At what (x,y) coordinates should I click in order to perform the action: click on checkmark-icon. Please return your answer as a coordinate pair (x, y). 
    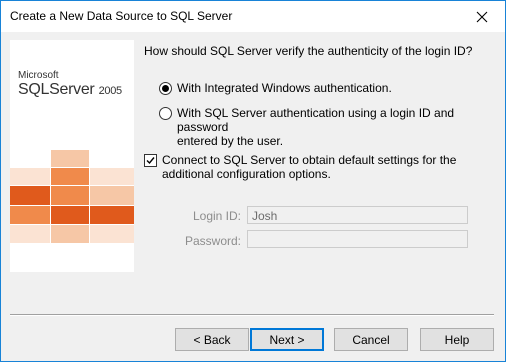
    Looking at the image, I should click on (150, 161).